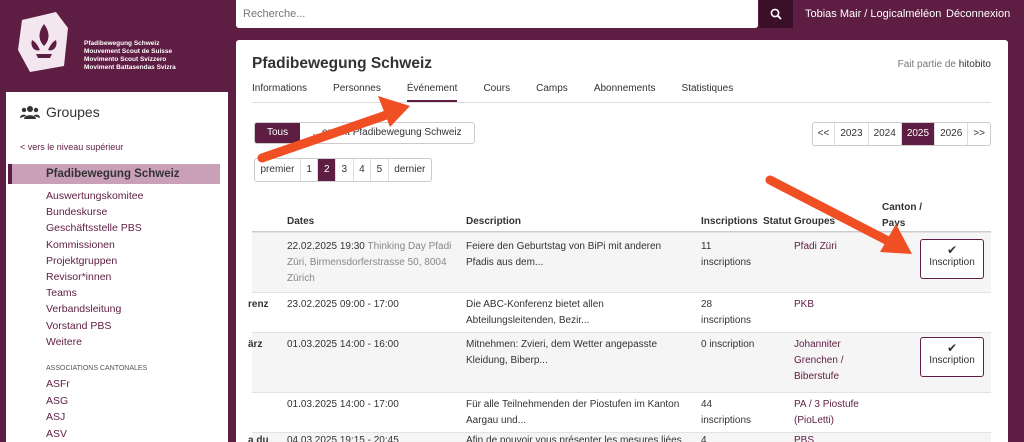 This screenshot has width=1024, height=442. I want to click on arrow-to-event-tab, so click(333, 129).